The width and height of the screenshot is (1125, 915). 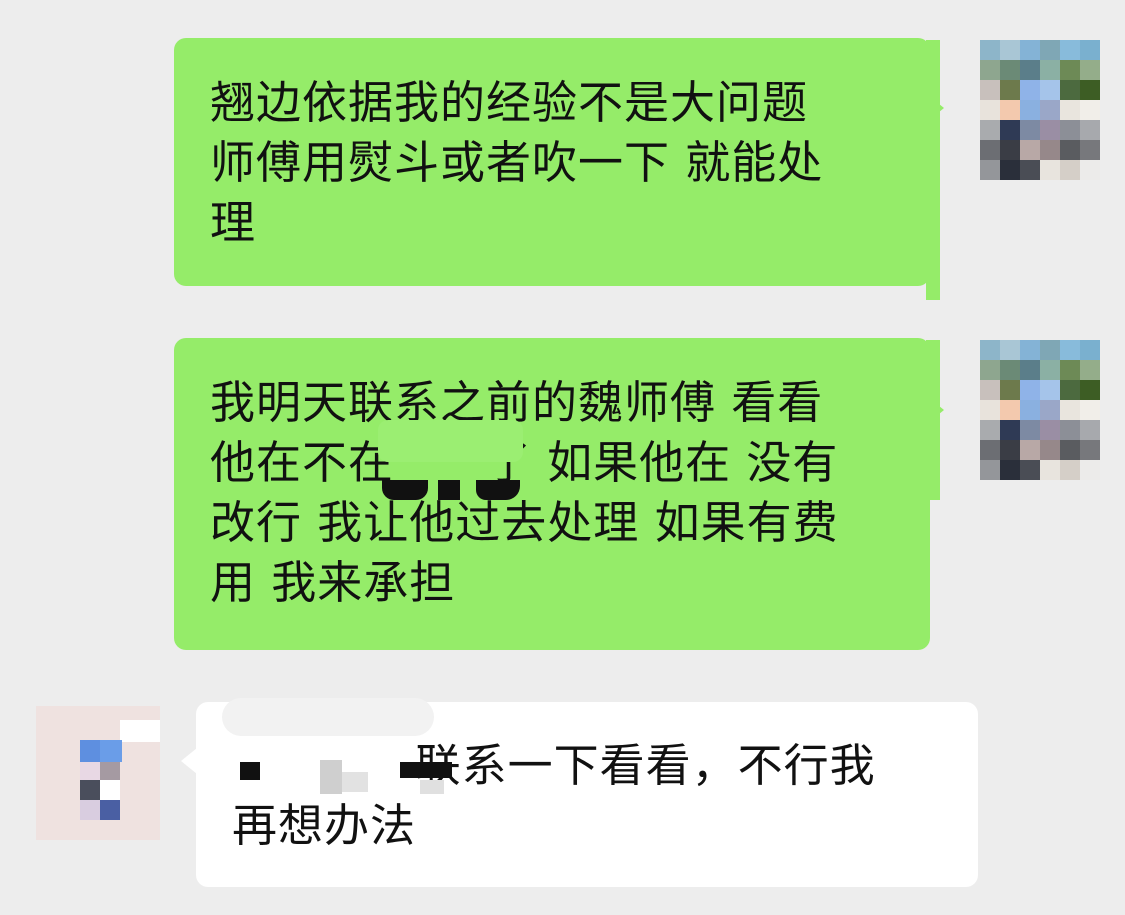 What do you see at coordinates (517, 162) in the screenshot?
I see `message-text: 翘边依据我的经验不是大问题 师傅用熨斗或者吹一下 就能处 理` at bounding box center [517, 162].